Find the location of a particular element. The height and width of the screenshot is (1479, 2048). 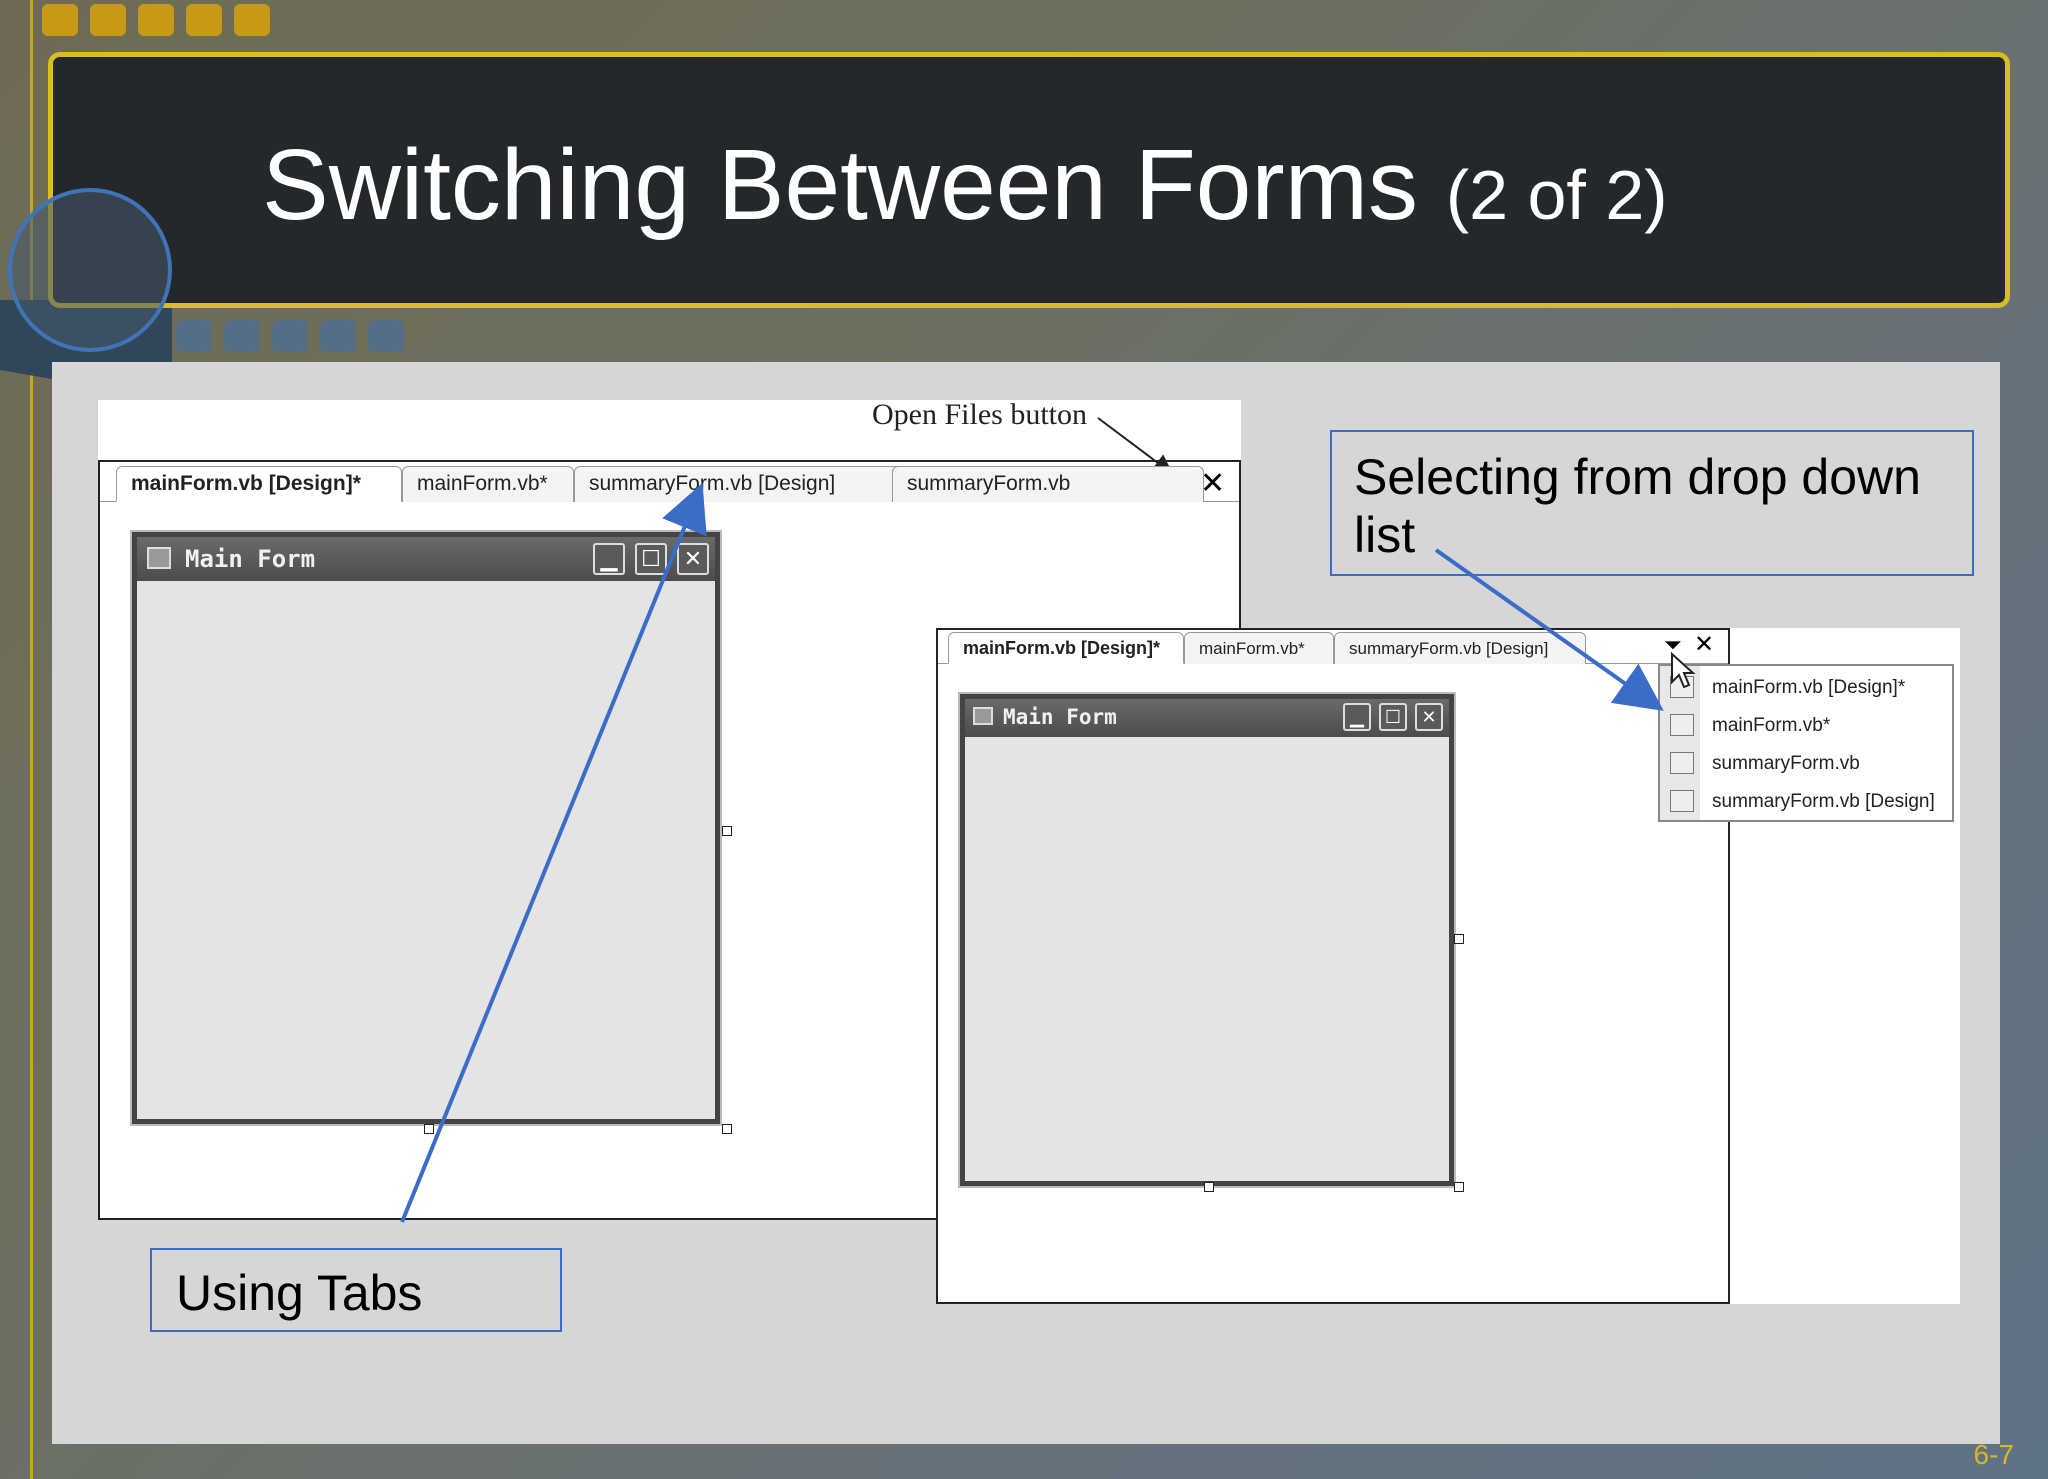

mouse-cursor-icon is located at coordinates (1683, 670).